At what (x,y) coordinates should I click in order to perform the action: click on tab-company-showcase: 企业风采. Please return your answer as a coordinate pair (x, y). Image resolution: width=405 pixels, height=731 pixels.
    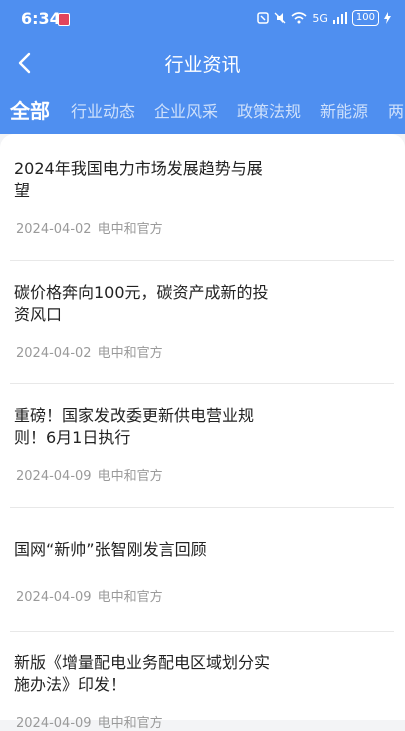
    Looking at the image, I should click on (186, 110).